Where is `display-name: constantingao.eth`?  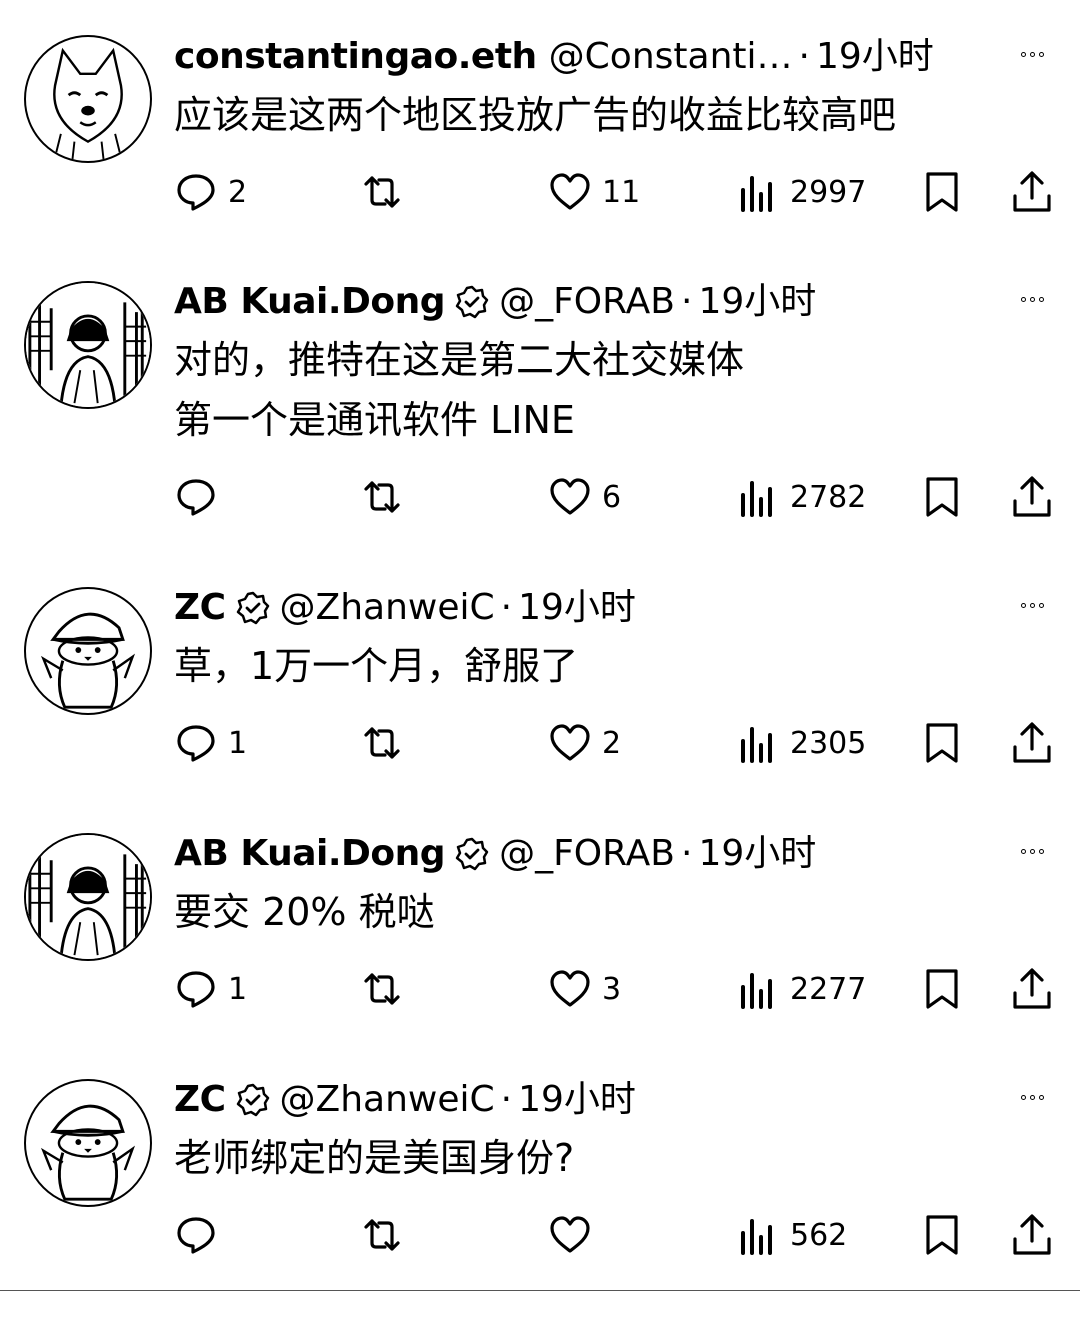
display-name: constantingao.eth is located at coordinates (355, 57).